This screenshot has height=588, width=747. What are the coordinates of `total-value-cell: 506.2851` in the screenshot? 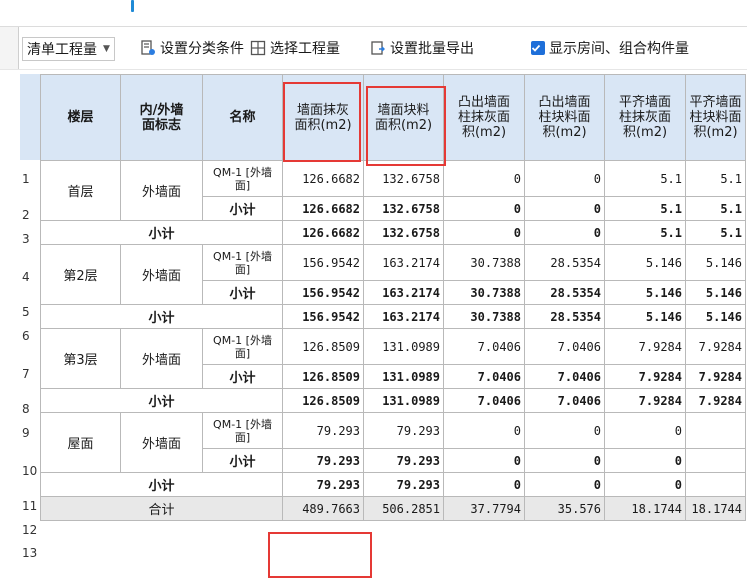 It's located at (403, 508).